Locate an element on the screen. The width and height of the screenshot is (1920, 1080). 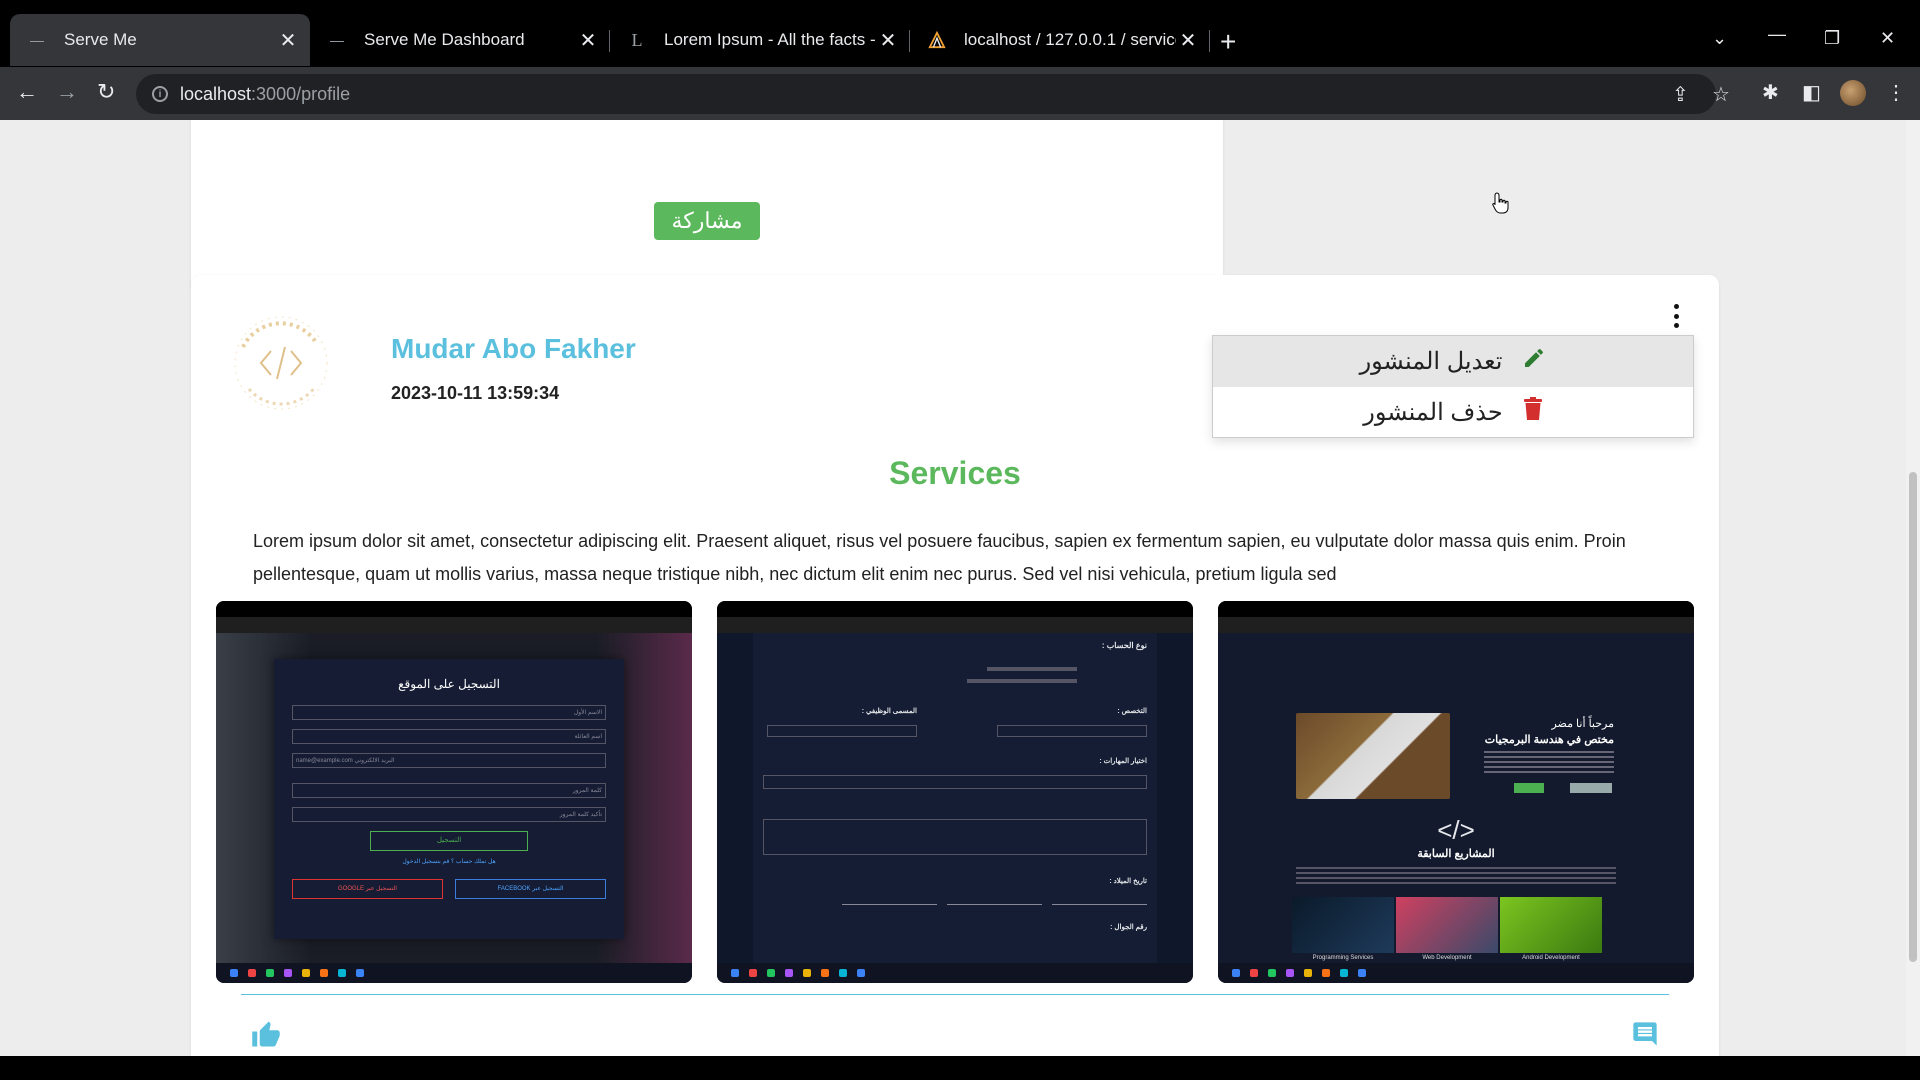
shot-submit: التسجيل is located at coordinates (449, 841).